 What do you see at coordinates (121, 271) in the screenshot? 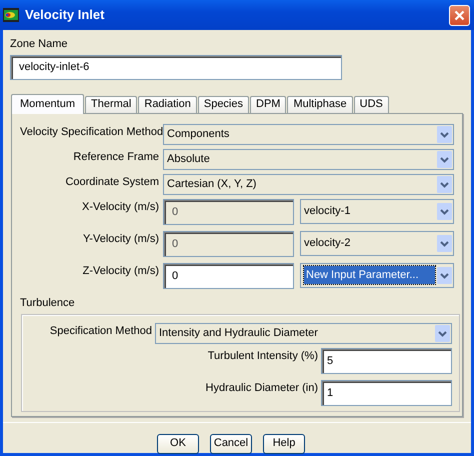
I see `field-label: Z-Velocity (m/s)` at bounding box center [121, 271].